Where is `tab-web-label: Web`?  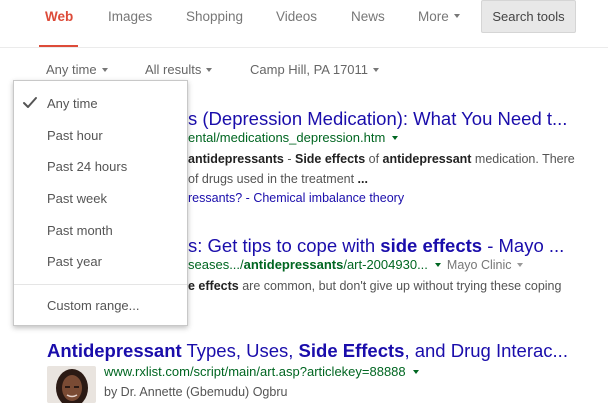 tab-web-label: Web is located at coordinates (59, 16).